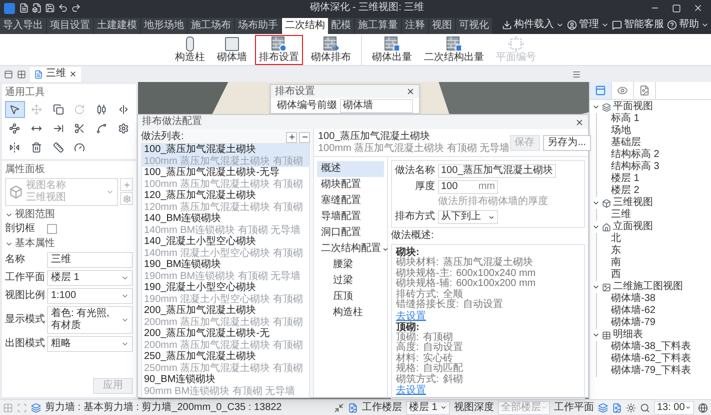 This screenshot has height=415, width=711. What do you see at coordinates (225, 247) in the screenshot?
I see `method-list-item: 140_混凝土小型空心砌块 140mm 混凝土小型空心砌块 有顶砌` at bounding box center [225, 247].